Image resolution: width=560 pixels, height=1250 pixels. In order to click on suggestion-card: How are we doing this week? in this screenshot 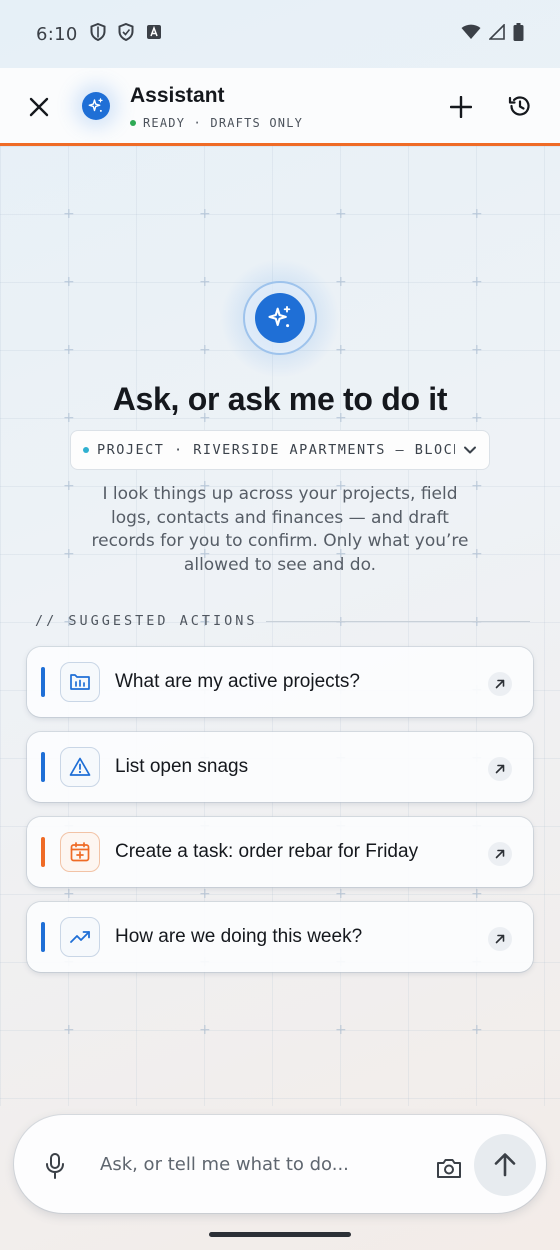, I will do `click(280, 937)`.